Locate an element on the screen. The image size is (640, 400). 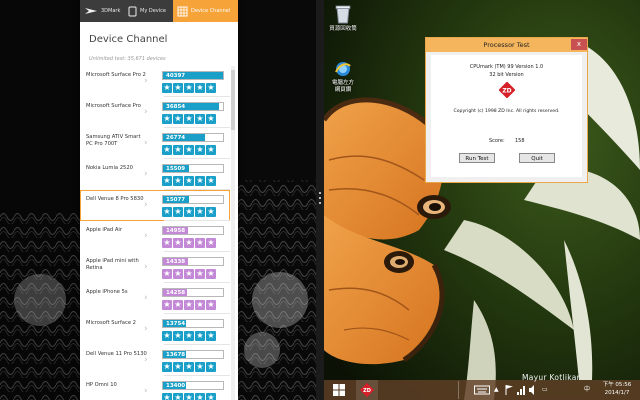
nav-3dmark: 3DMark is located at coordinates (105, 11).